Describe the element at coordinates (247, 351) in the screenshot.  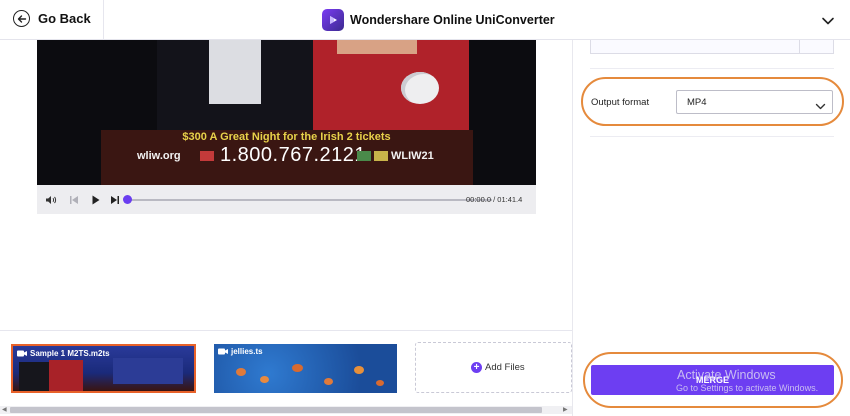
I see `clip-name: jellies.ts` at that location.